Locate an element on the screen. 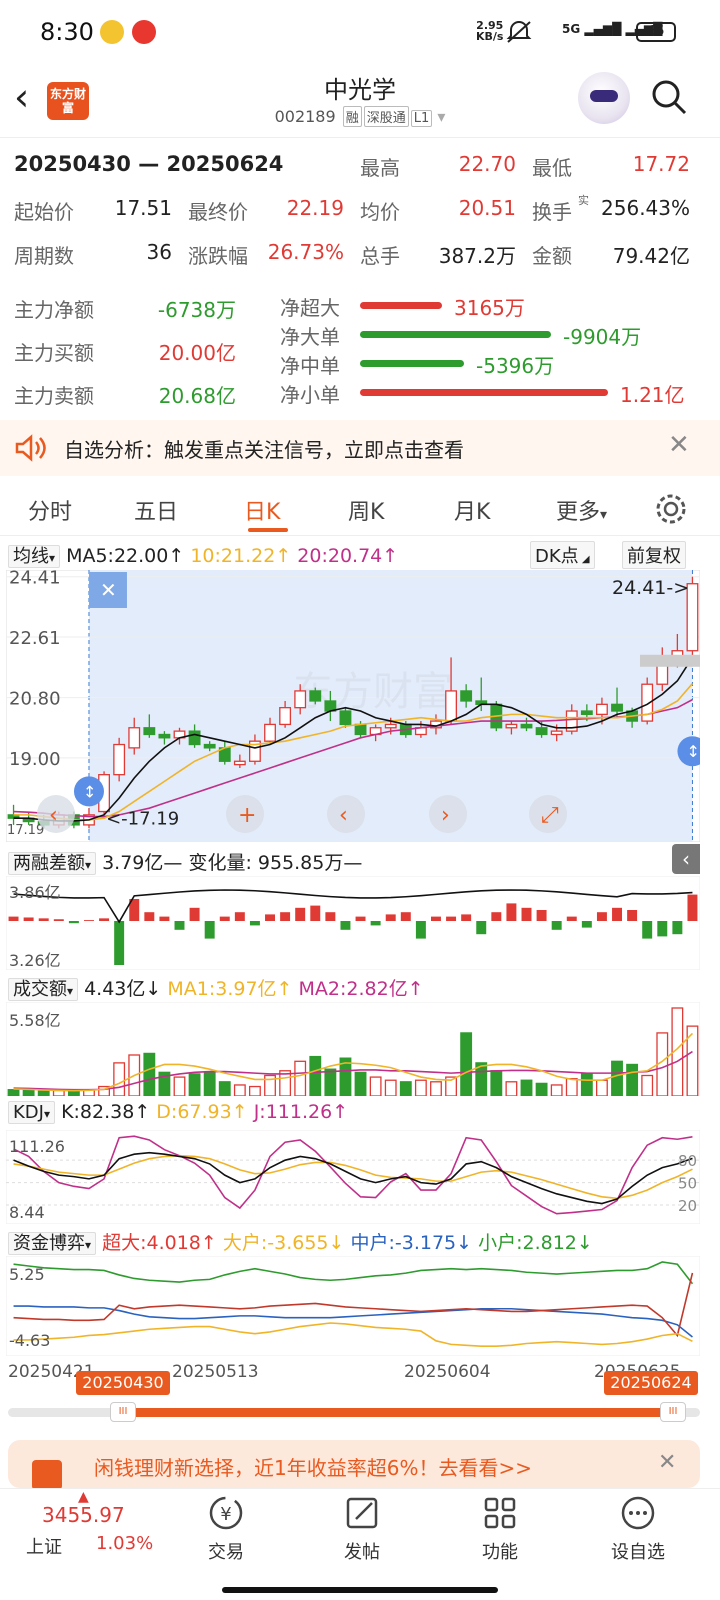 The image size is (720, 1600). range-handle-end: III is located at coordinates (673, 1412).